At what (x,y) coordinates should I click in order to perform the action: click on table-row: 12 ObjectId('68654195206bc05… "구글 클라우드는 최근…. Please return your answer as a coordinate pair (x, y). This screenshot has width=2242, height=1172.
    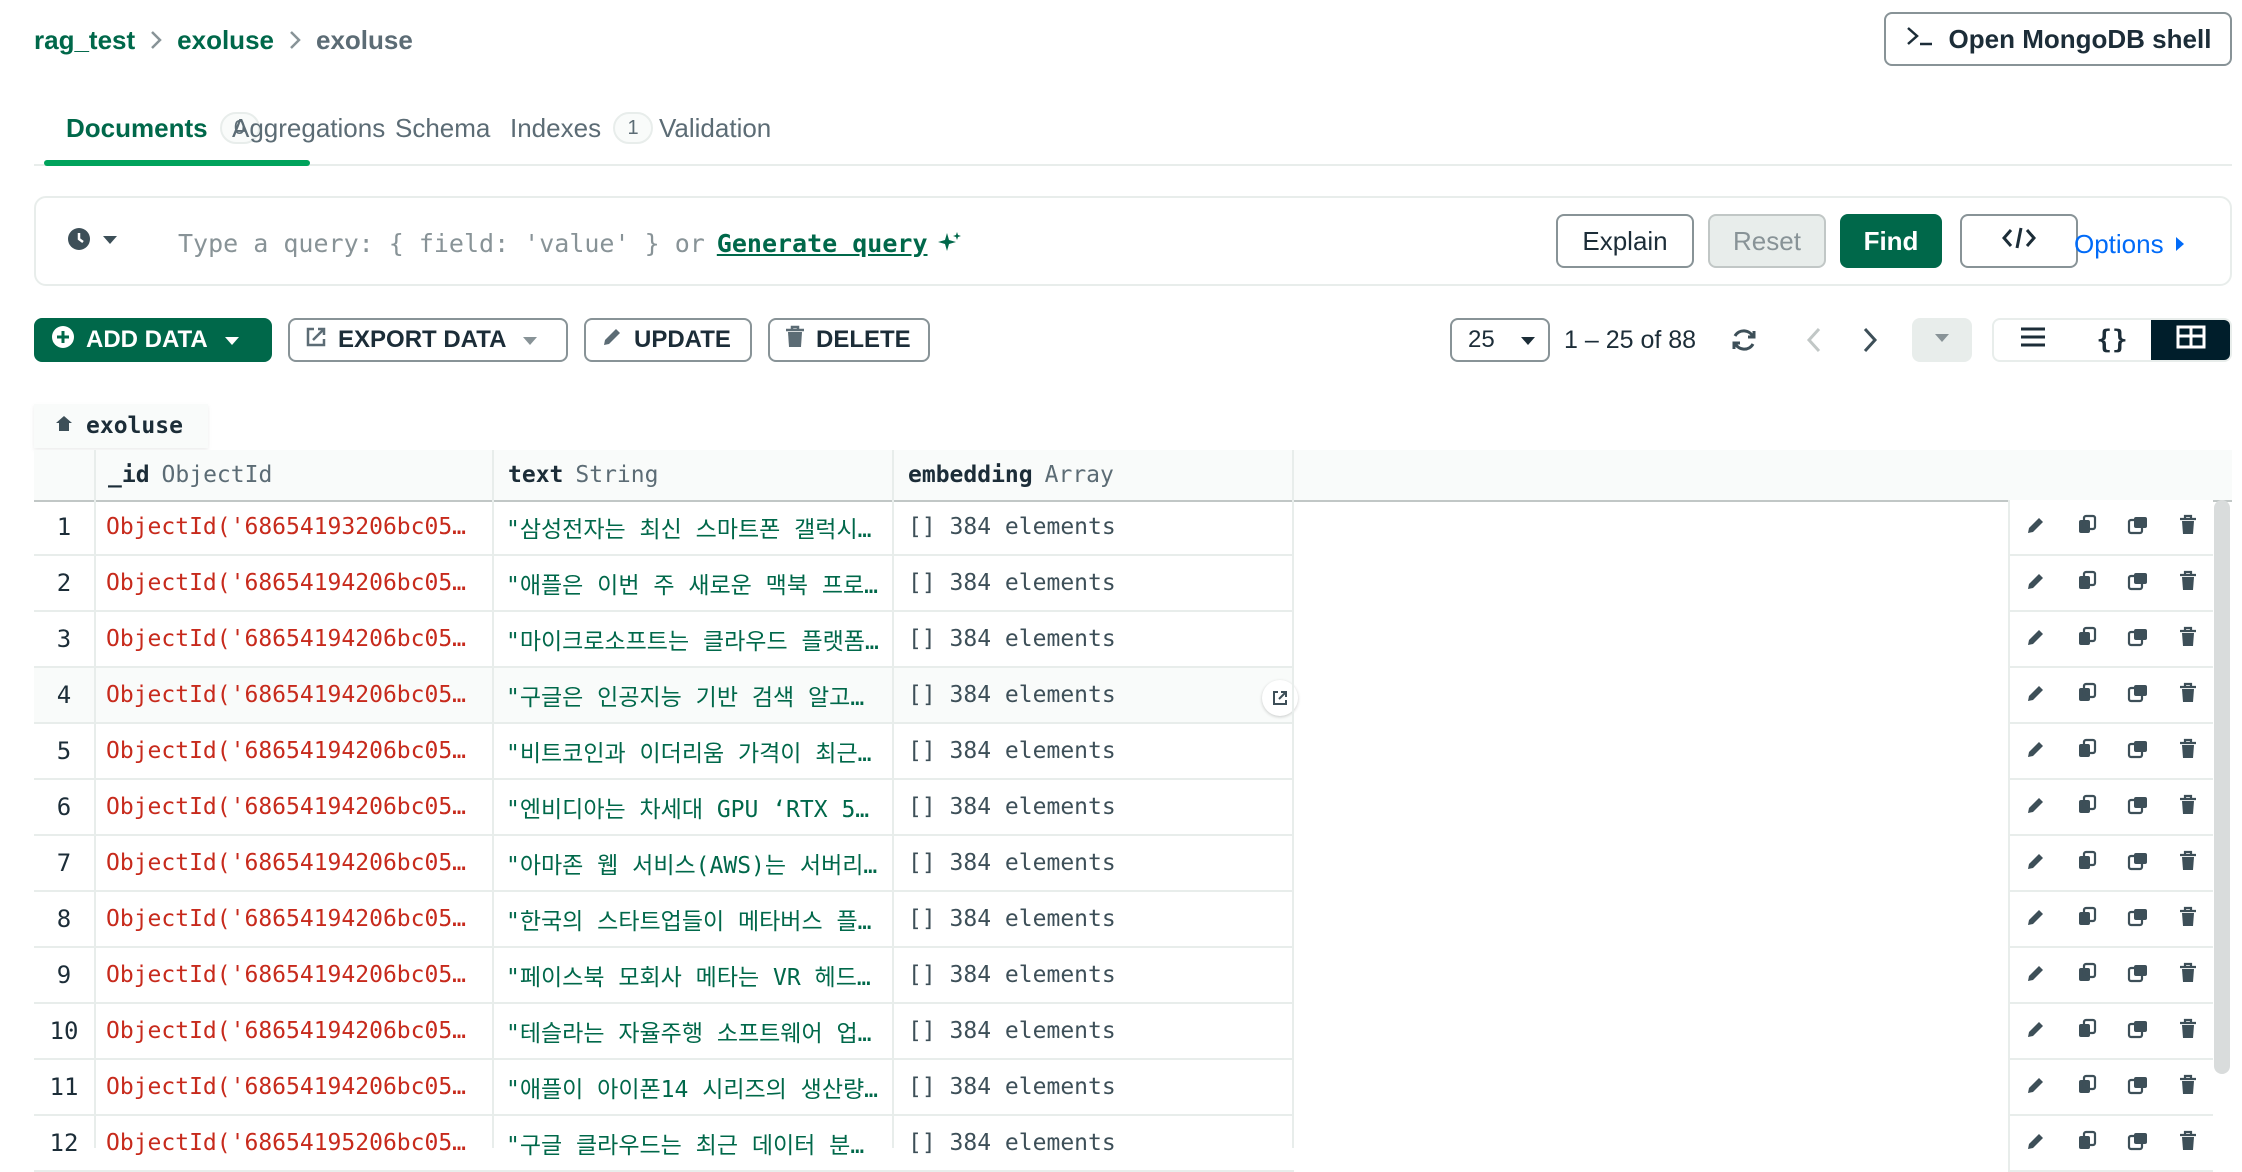
    Looking at the image, I should click on (664, 1144).